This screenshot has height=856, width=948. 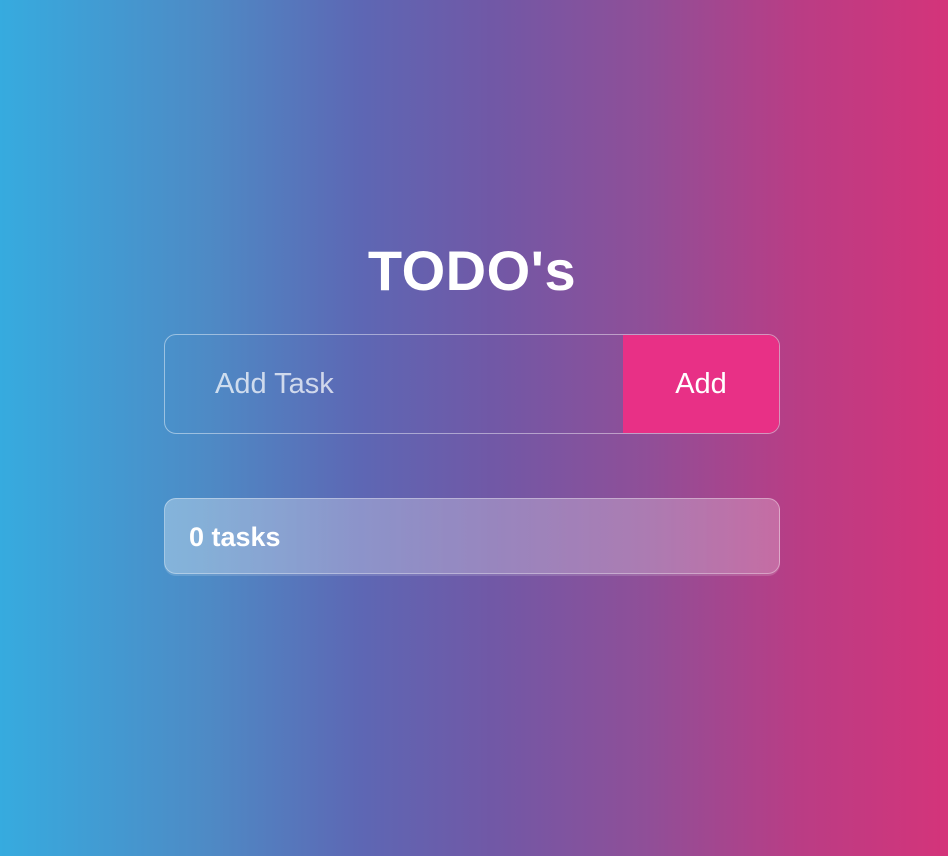 I want to click on add-task-form: Add, so click(x=472, y=384).